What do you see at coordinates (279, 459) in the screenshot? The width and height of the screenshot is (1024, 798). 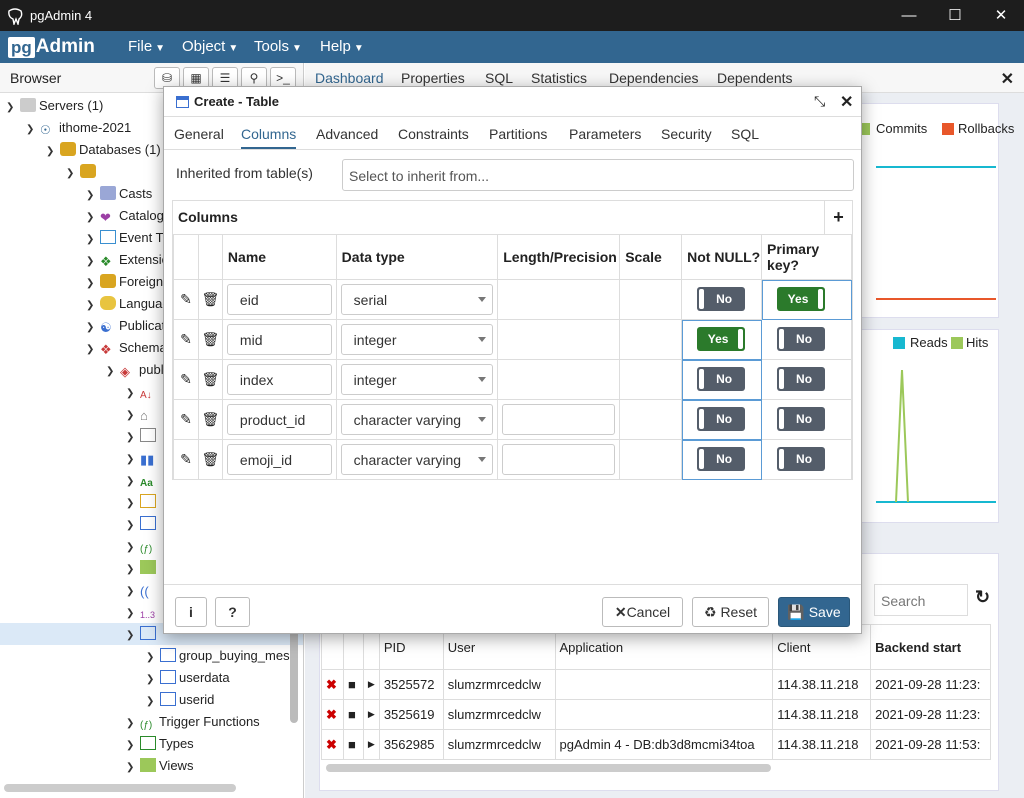 I see `column-name-input: emoji_id` at bounding box center [279, 459].